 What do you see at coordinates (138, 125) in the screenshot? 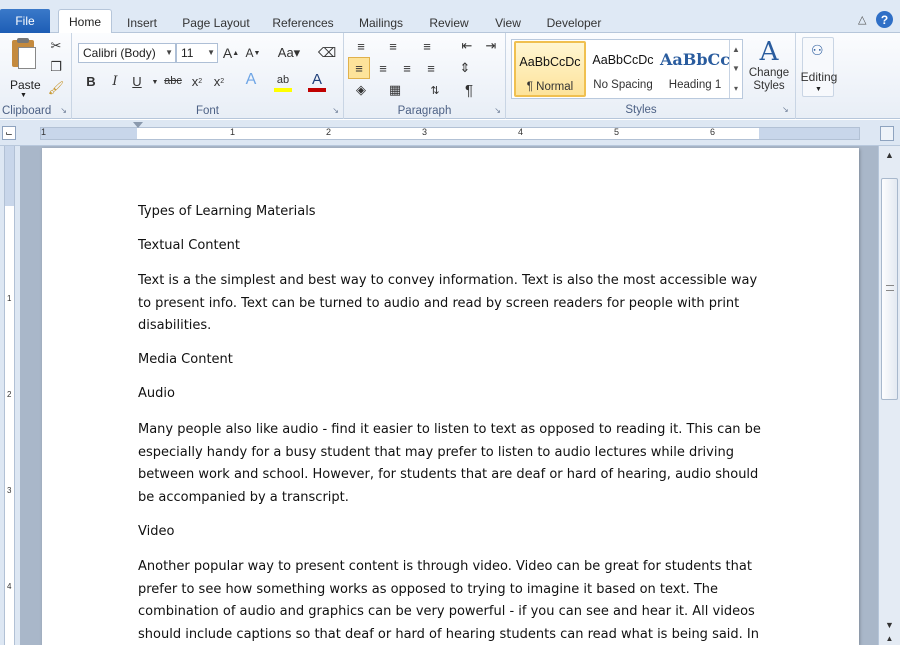
I see `indent-marker` at bounding box center [138, 125].